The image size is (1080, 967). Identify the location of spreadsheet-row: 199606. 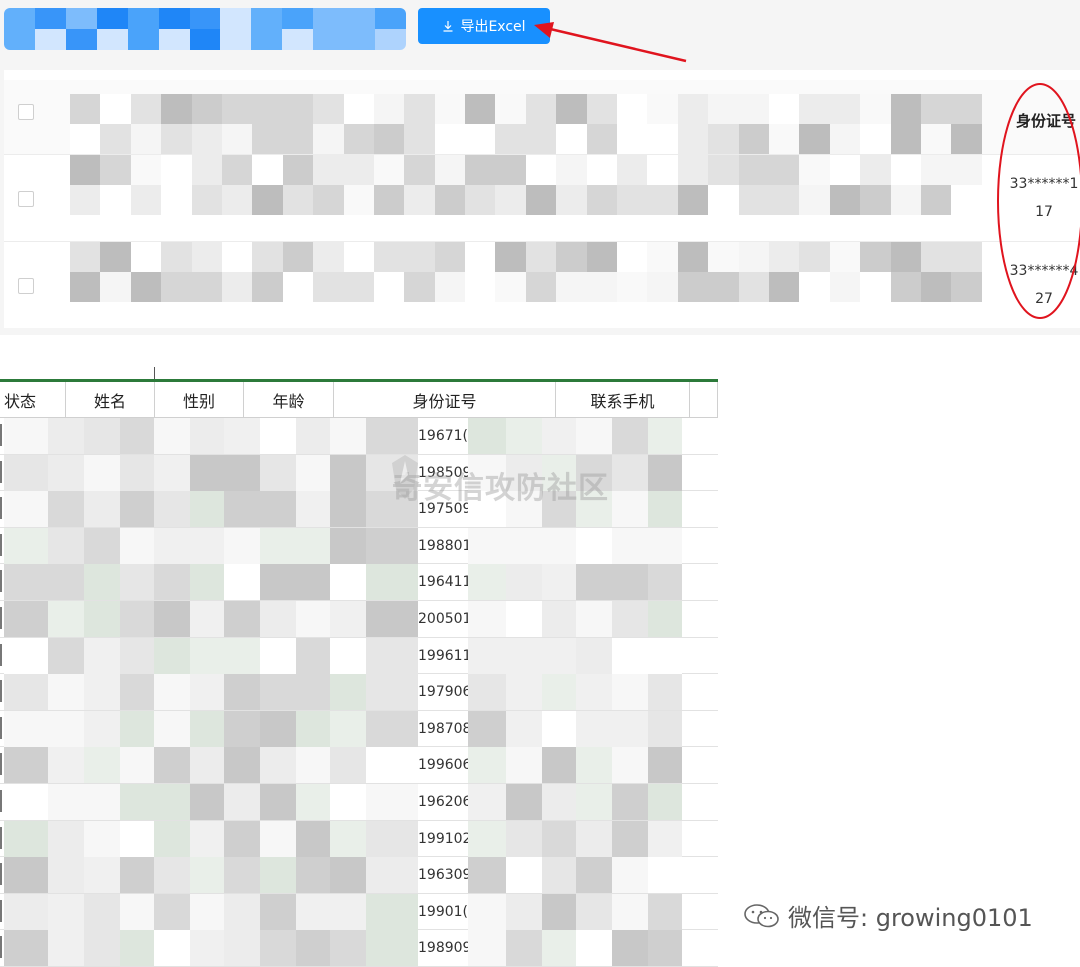
(359, 765).